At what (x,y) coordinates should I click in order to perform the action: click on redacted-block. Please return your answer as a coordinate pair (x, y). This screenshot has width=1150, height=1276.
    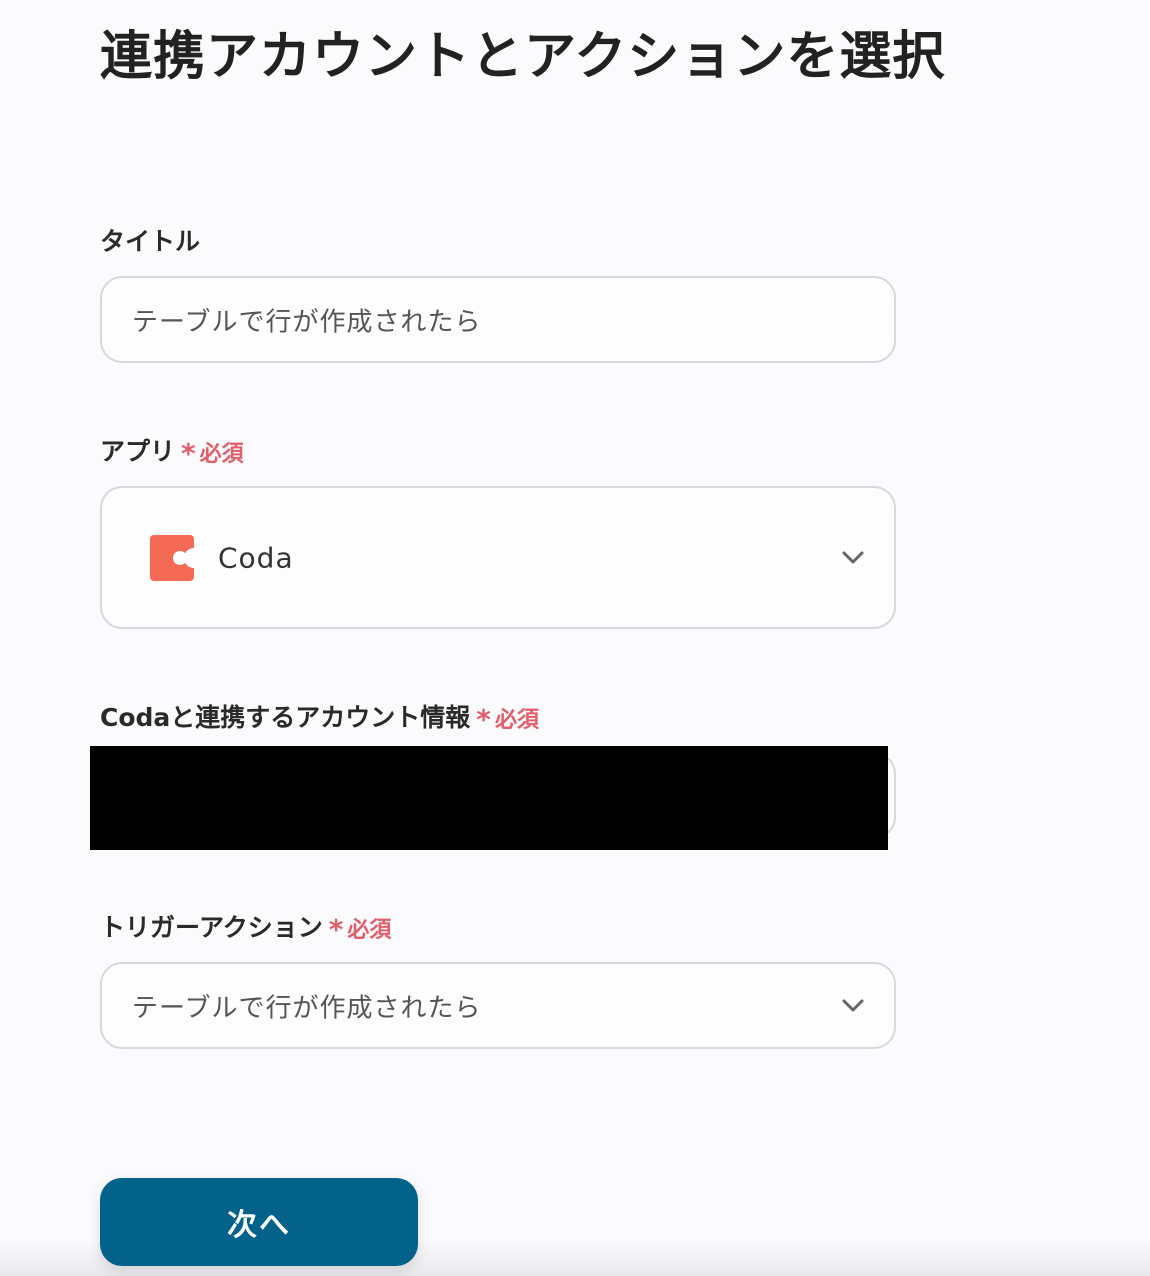
    Looking at the image, I should click on (489, 798).